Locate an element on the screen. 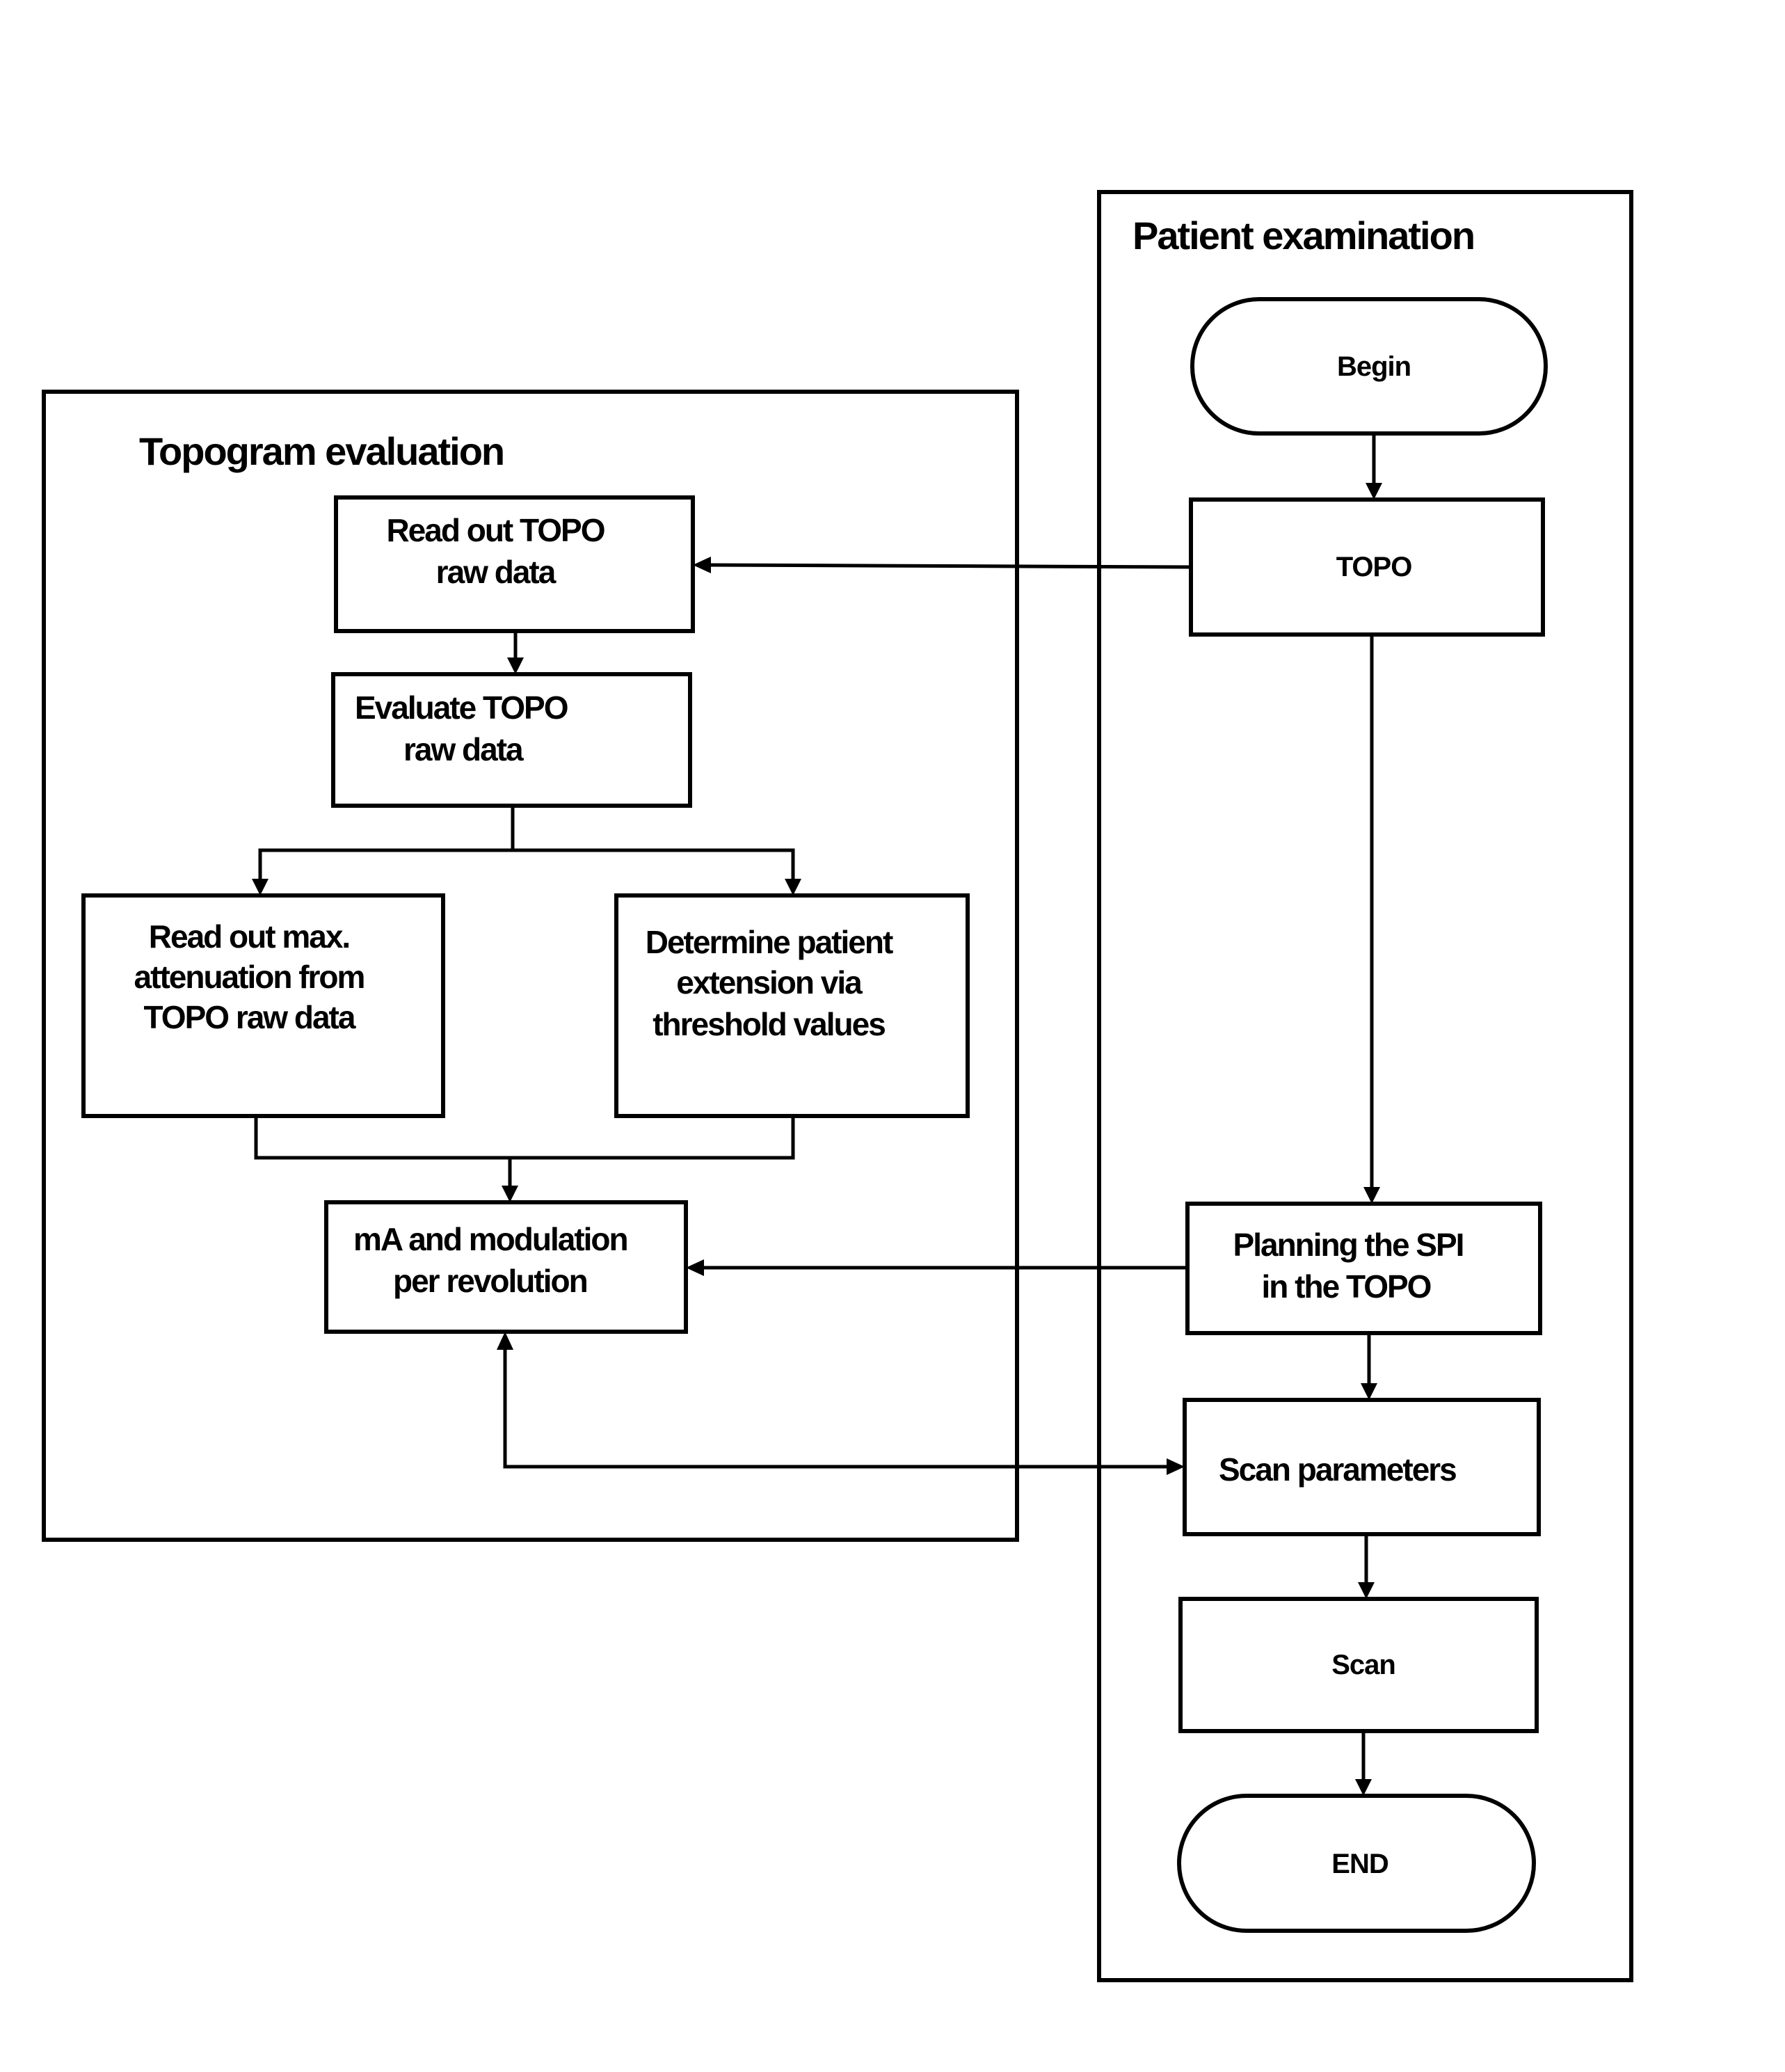 The image size is (1785, 2072). node-text: Determine patient is located at coordinates (769, 942).